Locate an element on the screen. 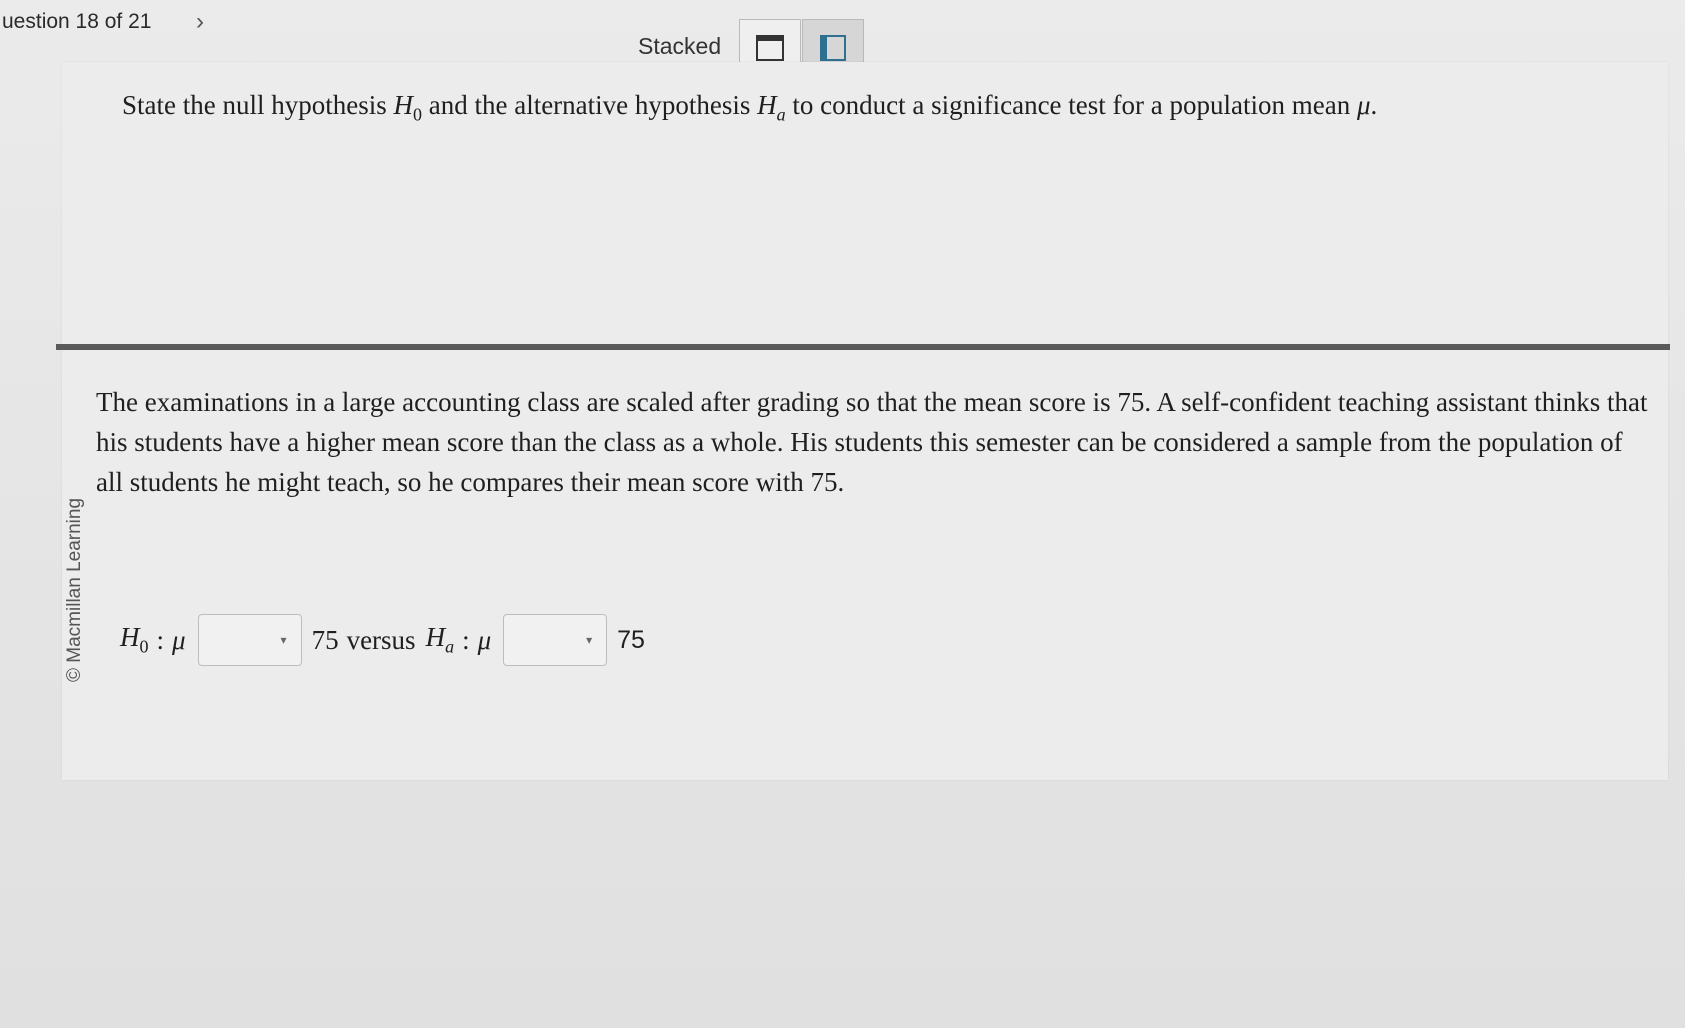 Image resolution: width=1685 pixels, height=1028 pixels. ha-relation-dropdown: ▾ is located at coordinates (555, 640).